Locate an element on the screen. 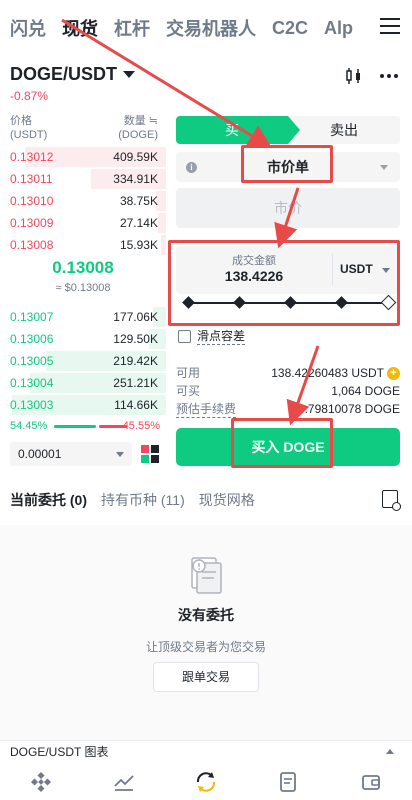  precision-value: 0.00001 is located at coordinates (40, 454).